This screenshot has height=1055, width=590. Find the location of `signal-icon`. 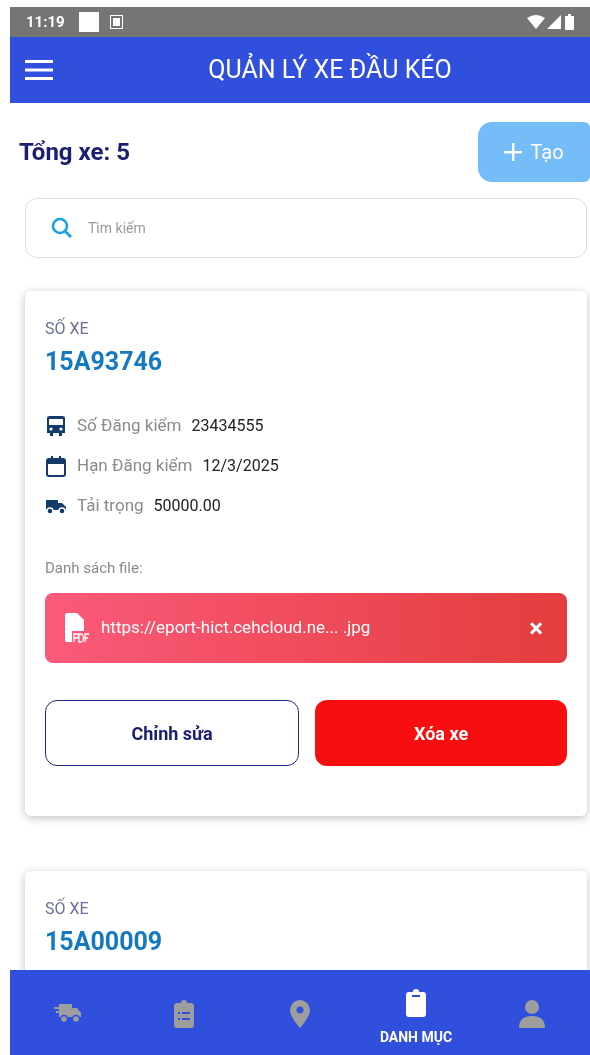

signal-icon is located at coordinates (554, 22).